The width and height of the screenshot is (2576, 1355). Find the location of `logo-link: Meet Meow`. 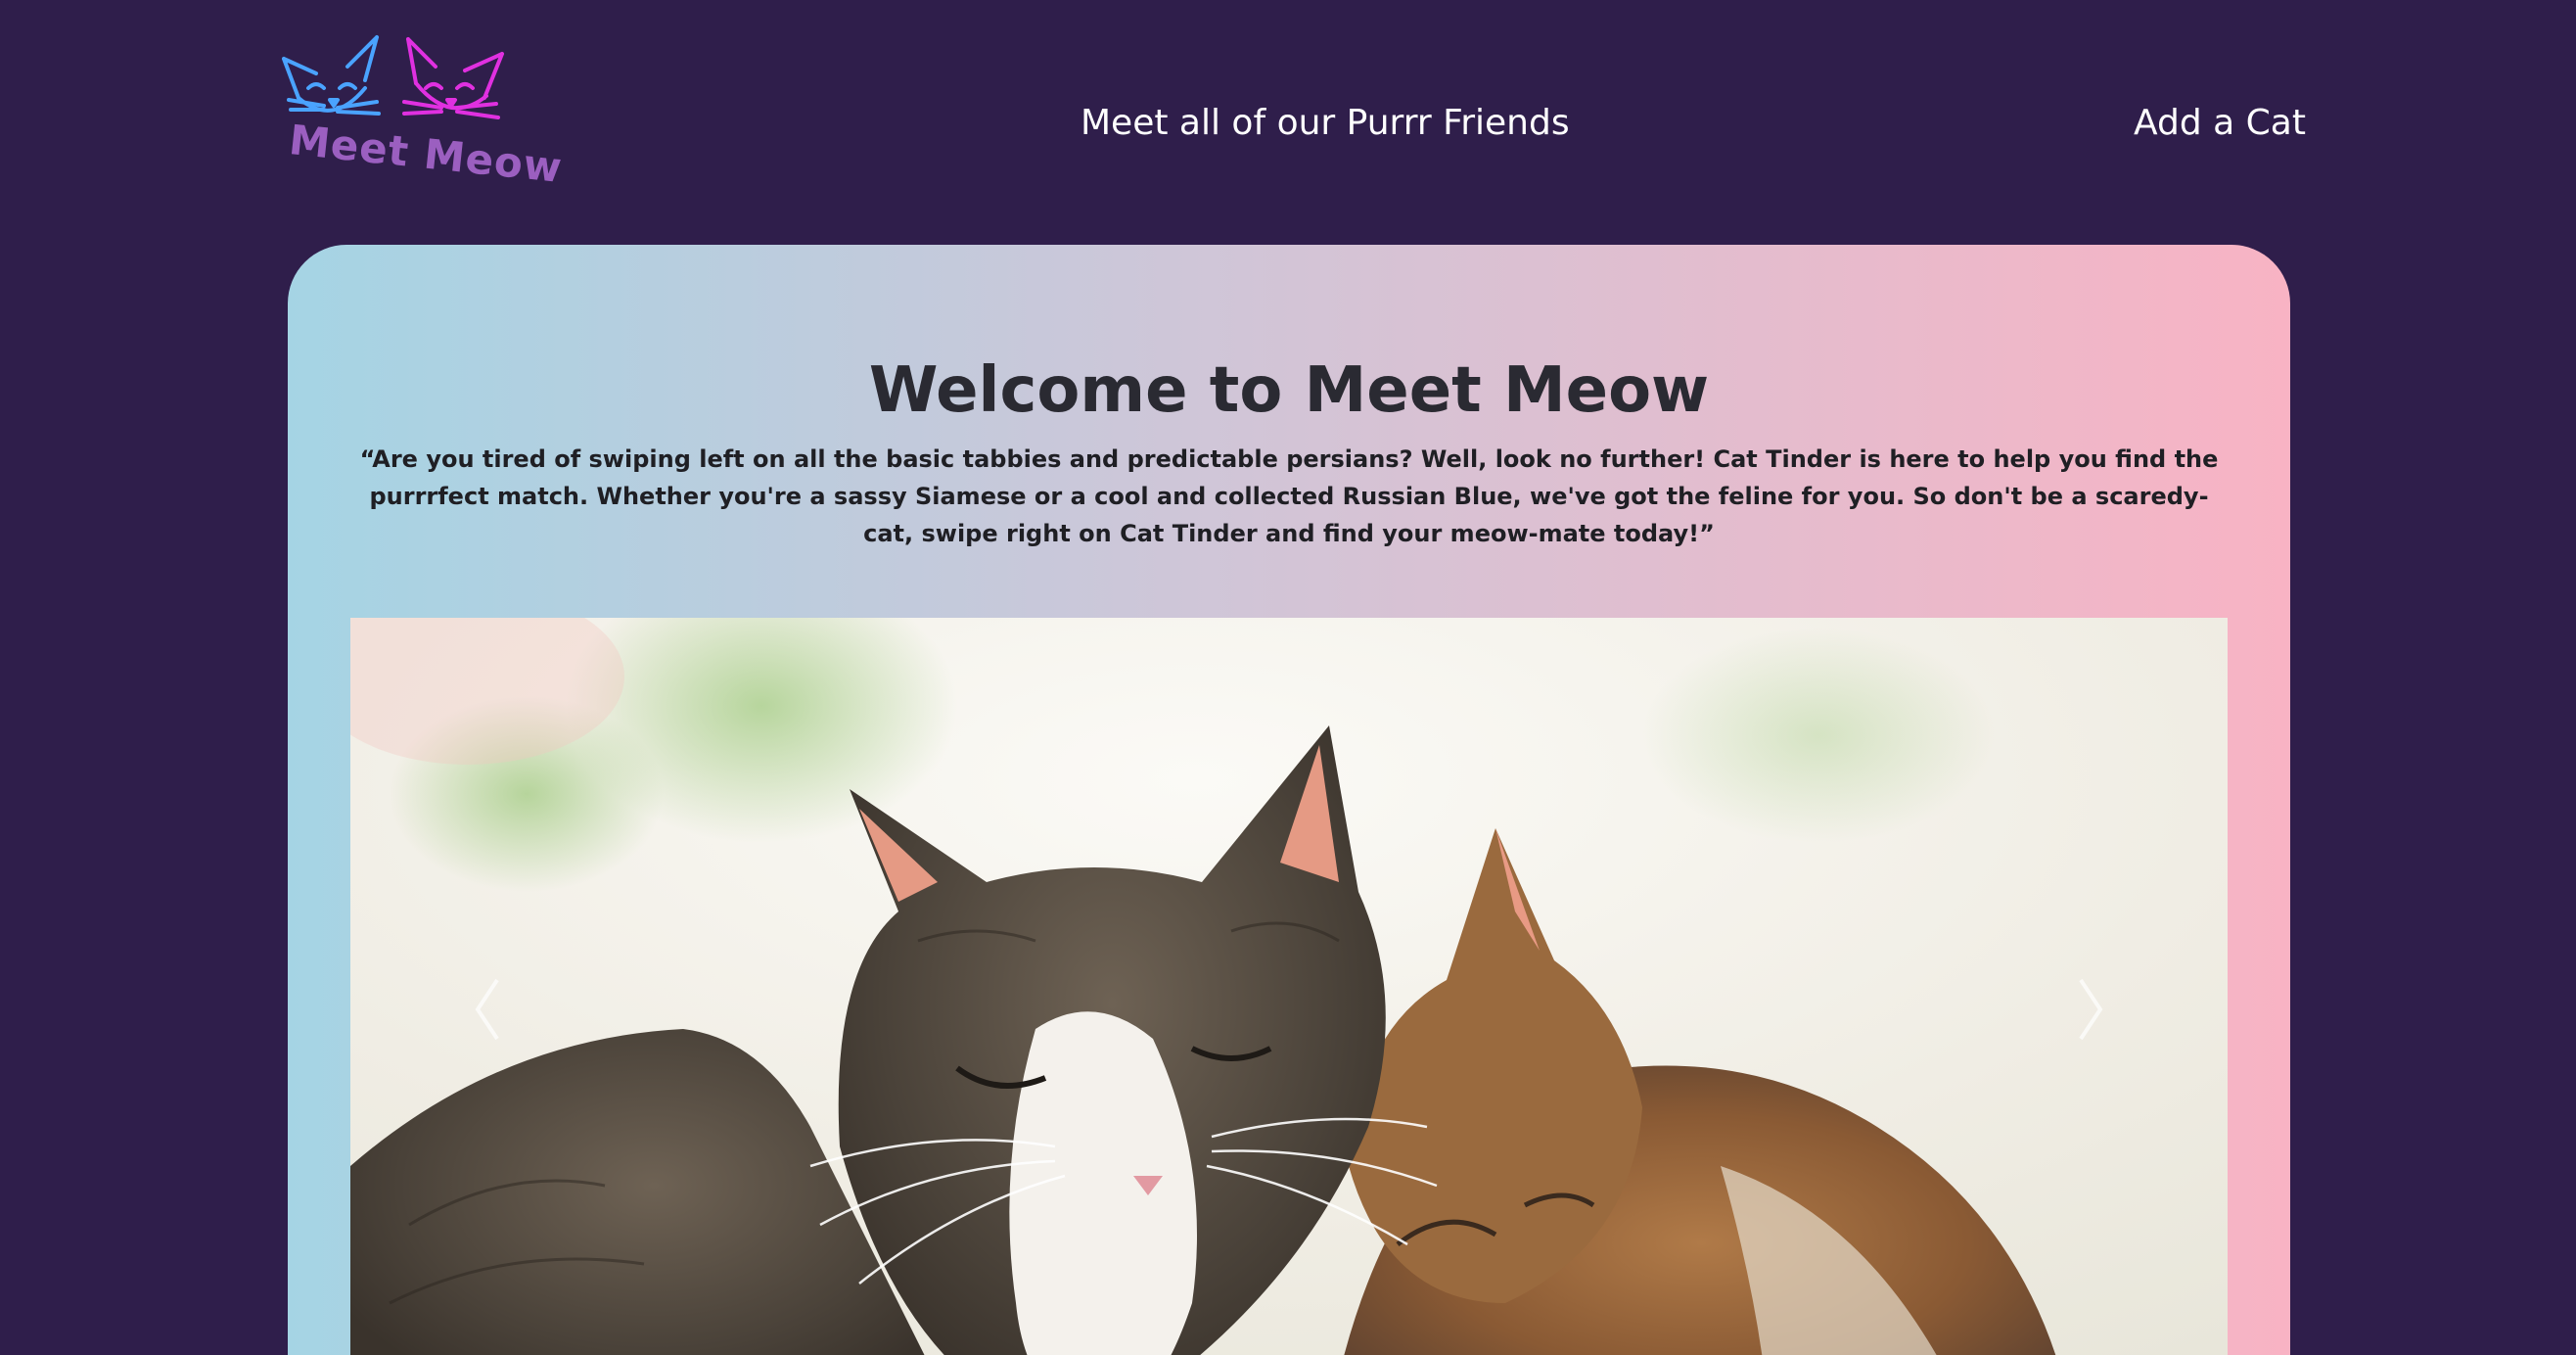

logo-link: Meet Meow is located at coordinates (422, 110).